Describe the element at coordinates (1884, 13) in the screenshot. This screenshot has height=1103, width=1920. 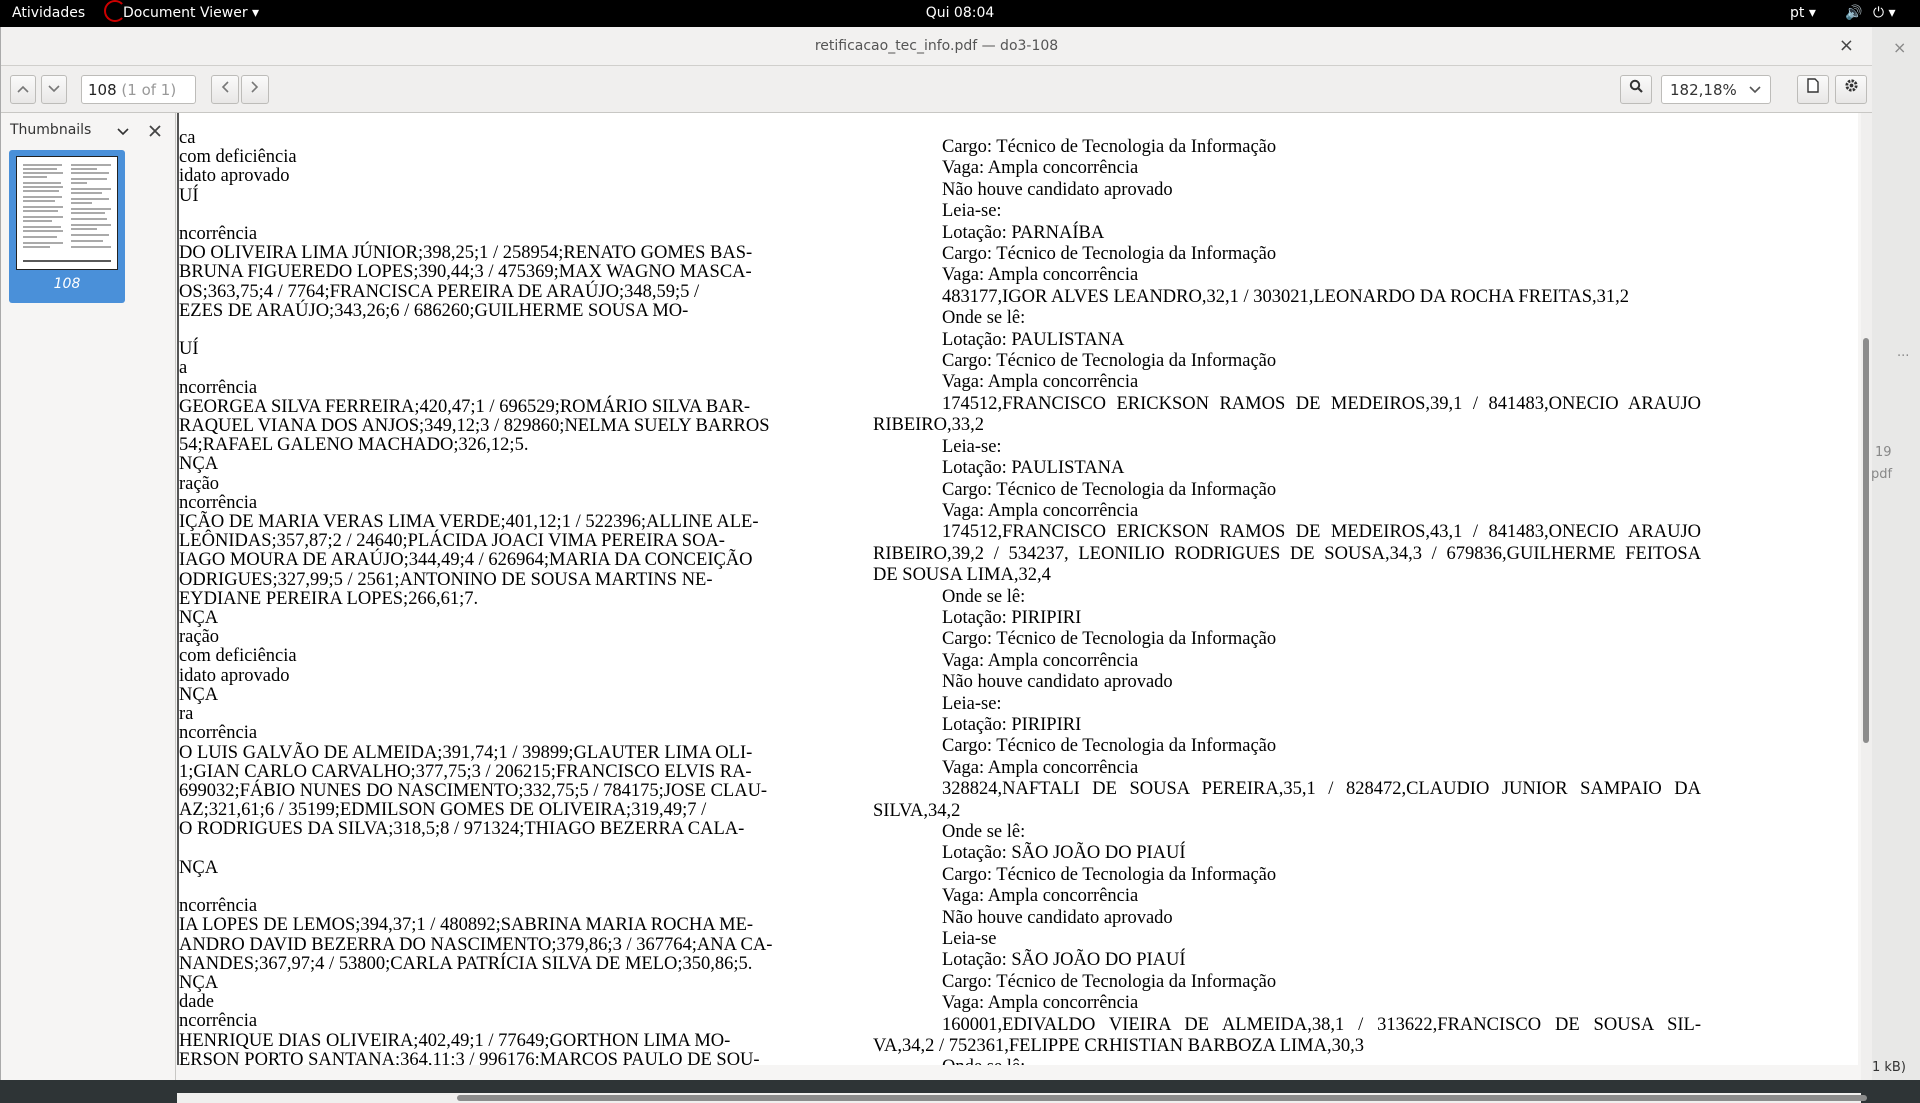
I see `power-icon: ⏻ ▾` at that location.